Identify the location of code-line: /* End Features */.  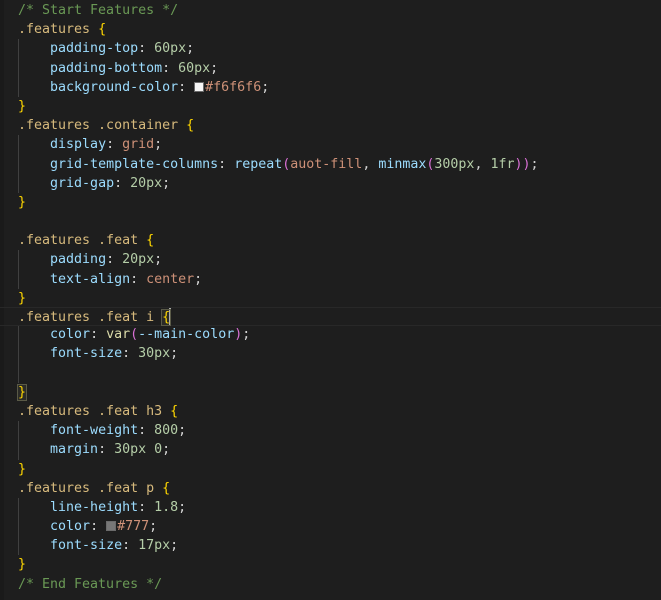
(330, 584).